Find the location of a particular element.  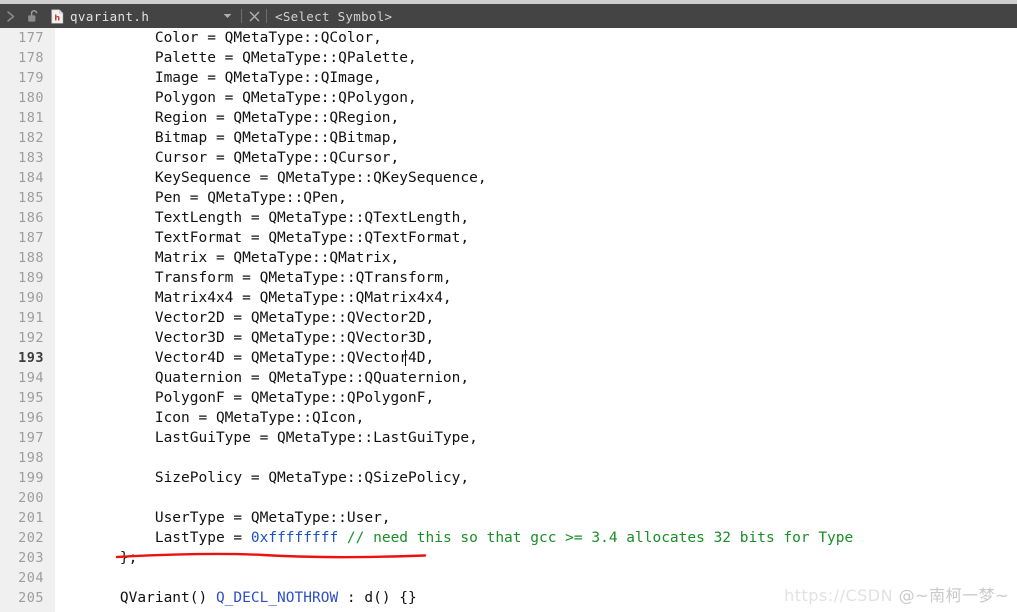

code-text: Region = QMetaType::QRegion, is located at coordinates (242, 118).